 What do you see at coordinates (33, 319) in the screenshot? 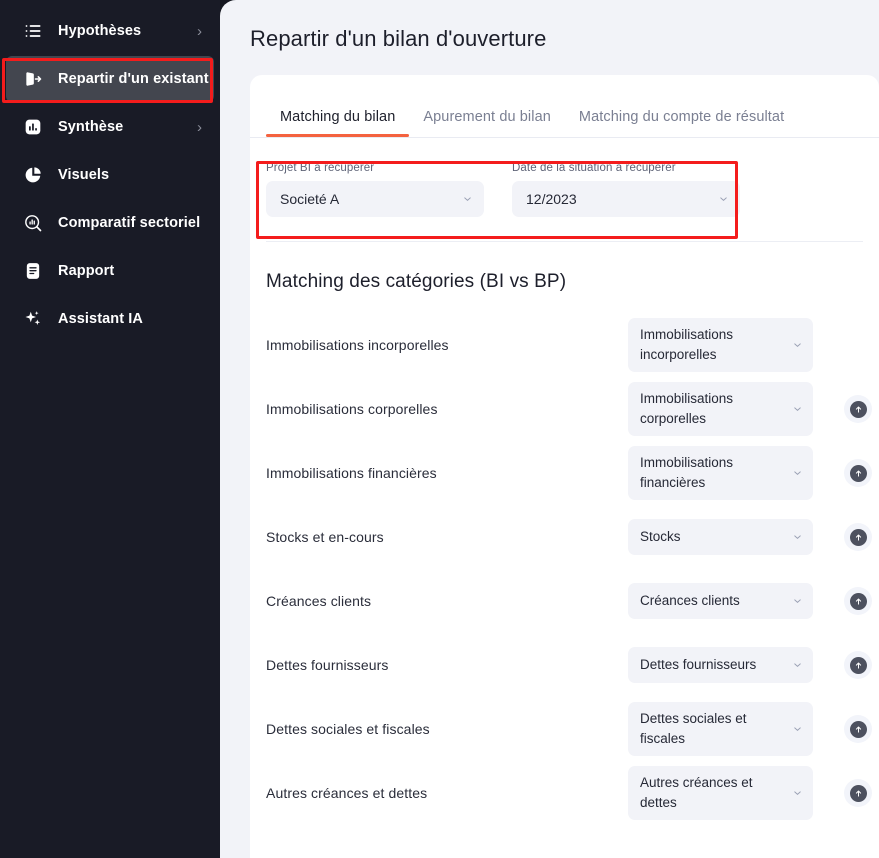
I see `sparkle-icon` at bounding box center [33, 319].